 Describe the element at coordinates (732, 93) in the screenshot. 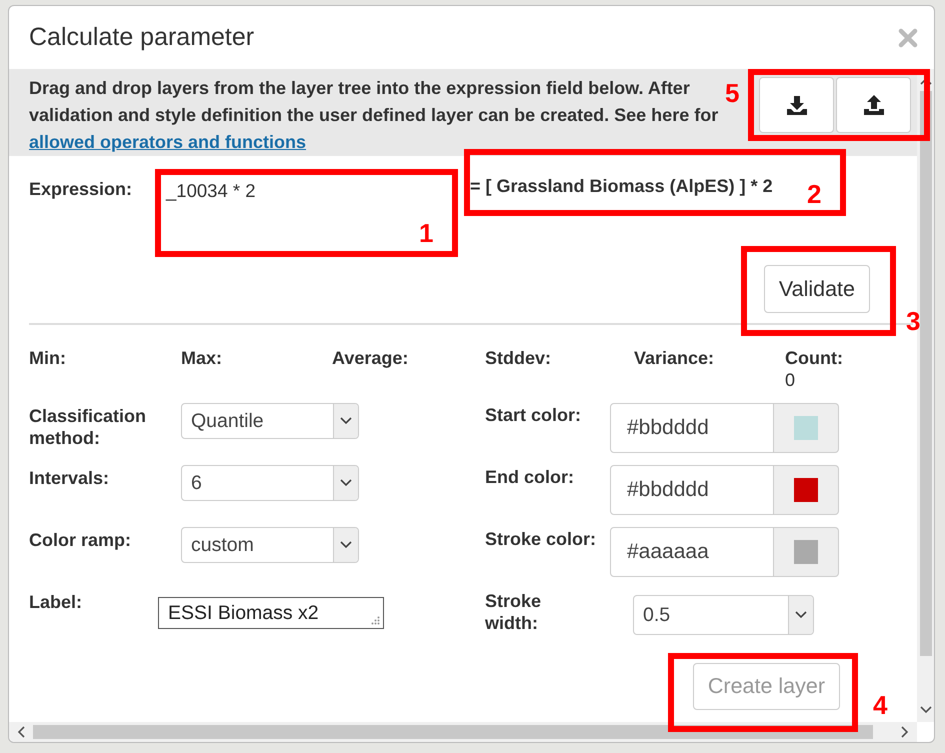

I see `callout-number: 5` at that location.